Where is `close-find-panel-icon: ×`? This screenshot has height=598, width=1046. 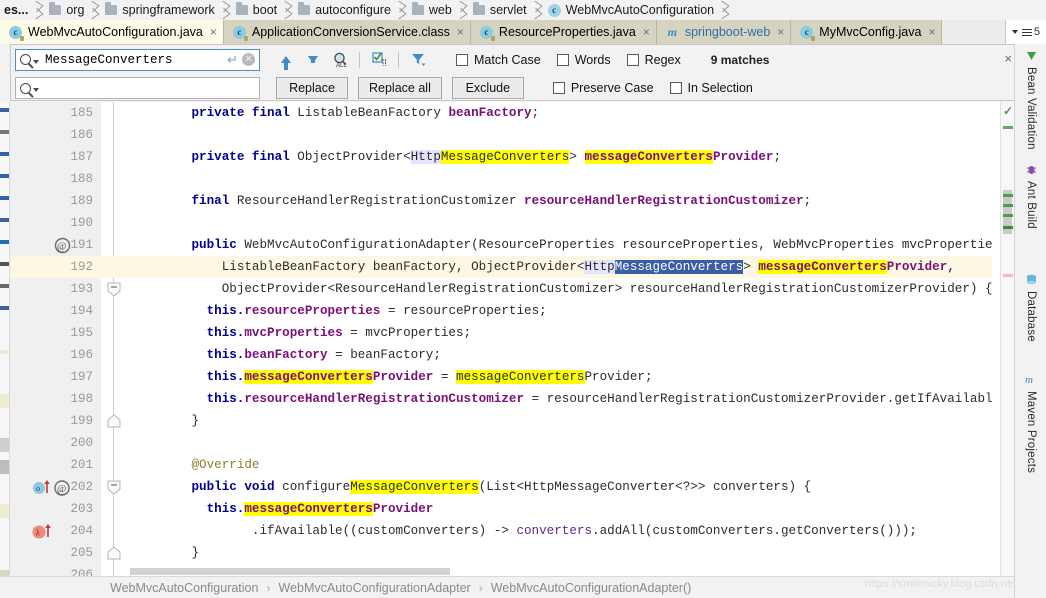 close-find-panel-icon: × is located at coordinates (1008, 58).